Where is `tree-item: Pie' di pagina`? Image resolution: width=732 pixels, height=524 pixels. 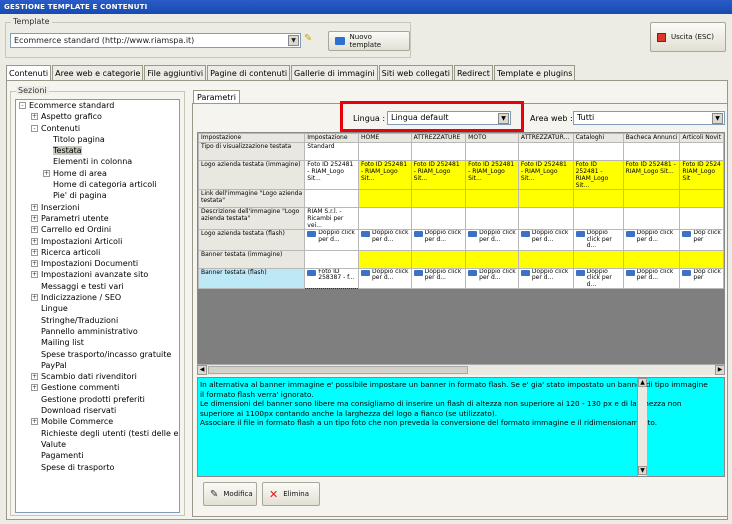 tree-item: Pie' di pagina is located at coordinates (97, 195).